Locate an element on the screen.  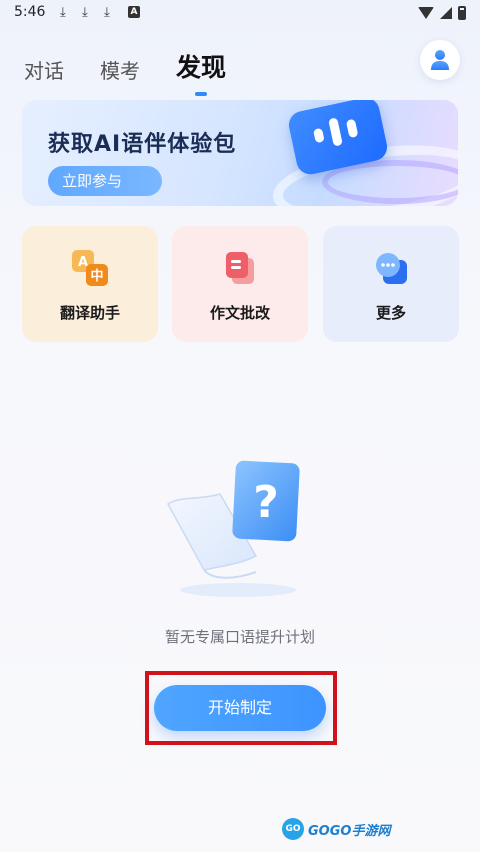
profile-avatar-button is located at coordinates (440, 60).